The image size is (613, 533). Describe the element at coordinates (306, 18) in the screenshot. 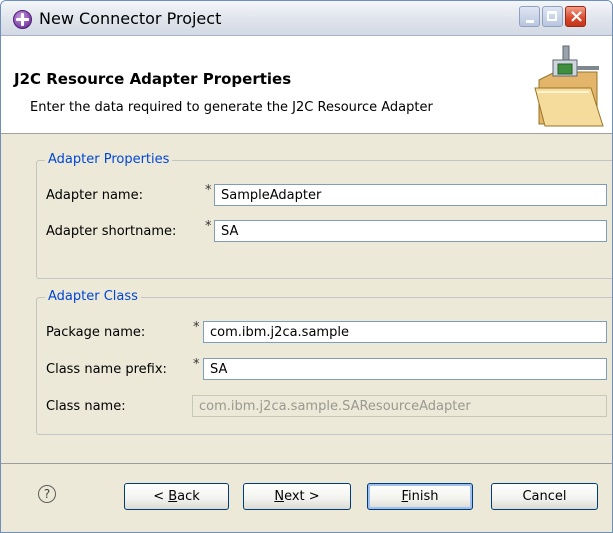

I see `title-bar: New Connector Project ×` at that location.